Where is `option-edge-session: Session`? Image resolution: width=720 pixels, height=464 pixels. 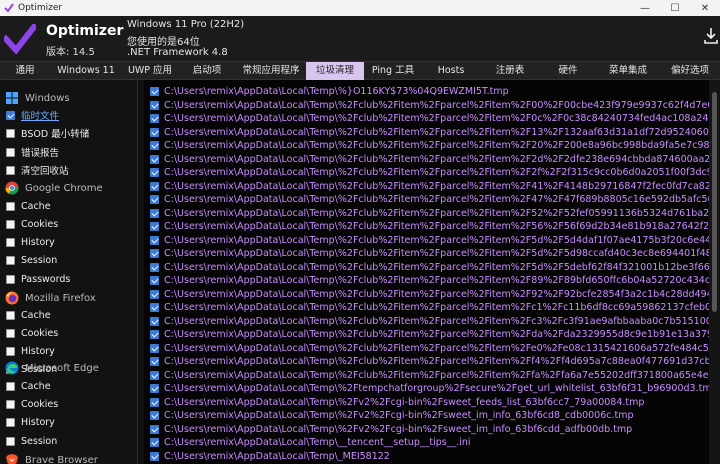
option-edge-session: Session is located at coordinates (31, 441).